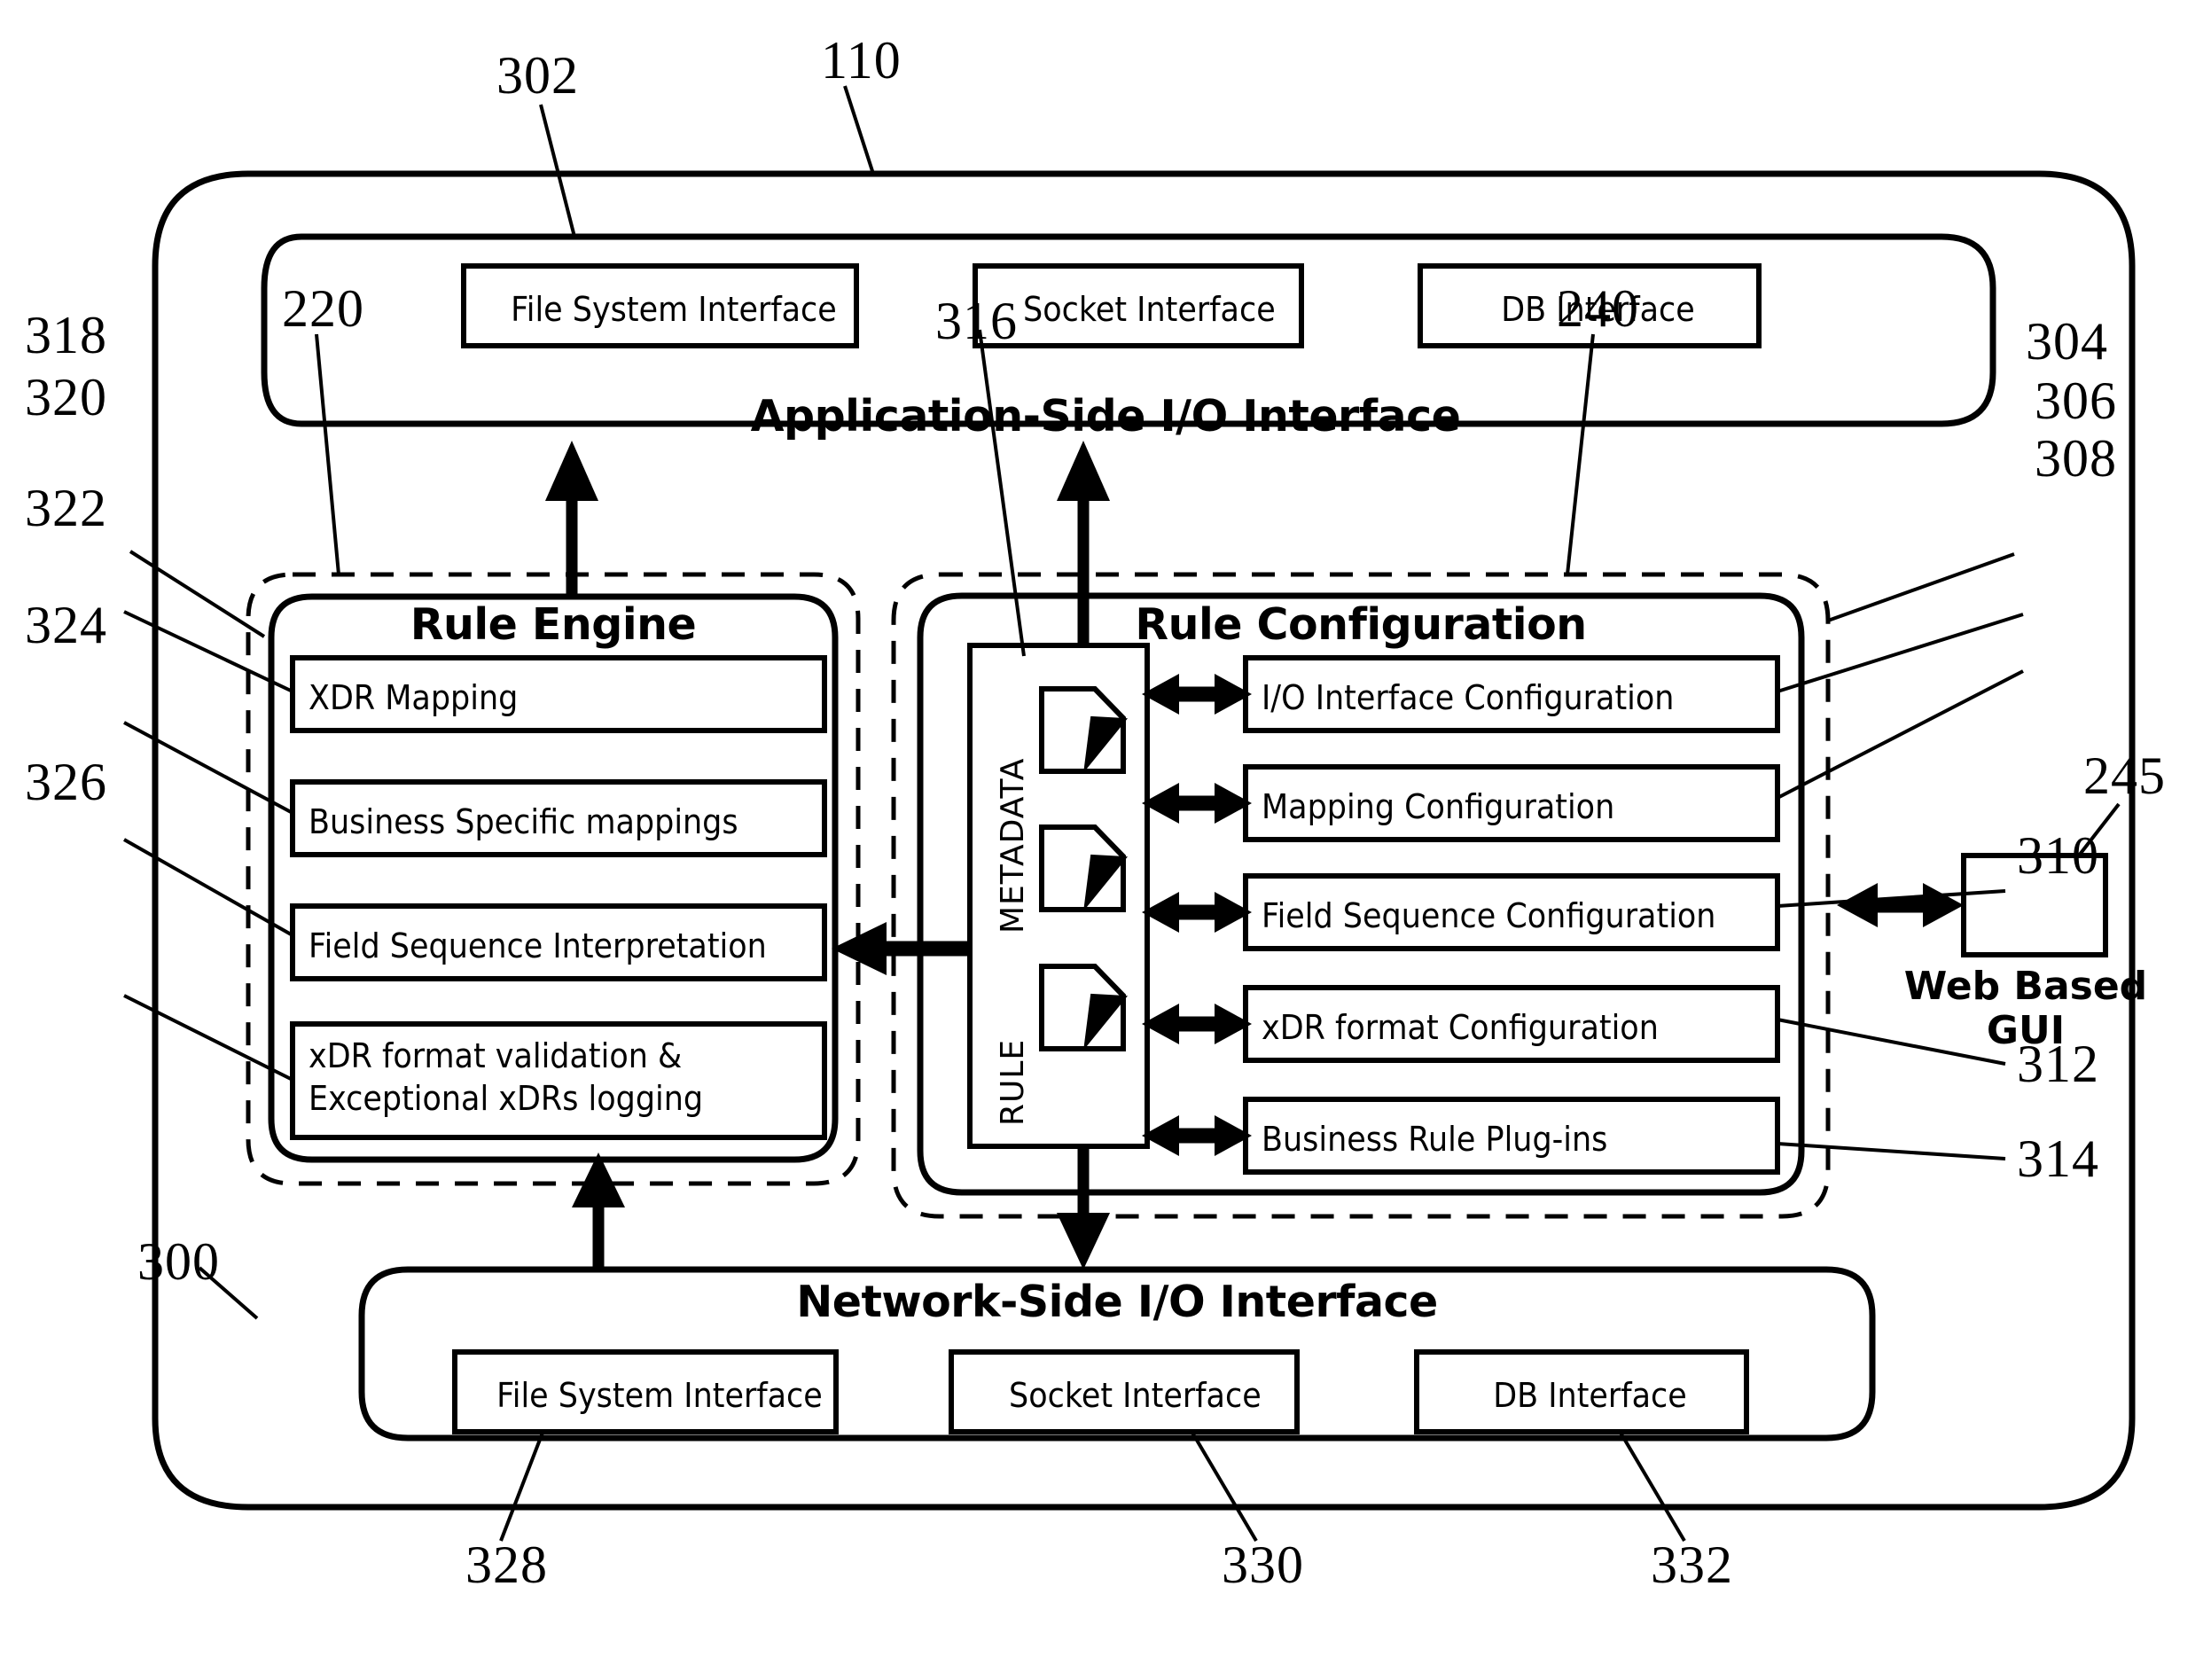 The height and width of the screenshot is (1680, 2211). I want to click on refnum-308: 308, so click(2076, 458).